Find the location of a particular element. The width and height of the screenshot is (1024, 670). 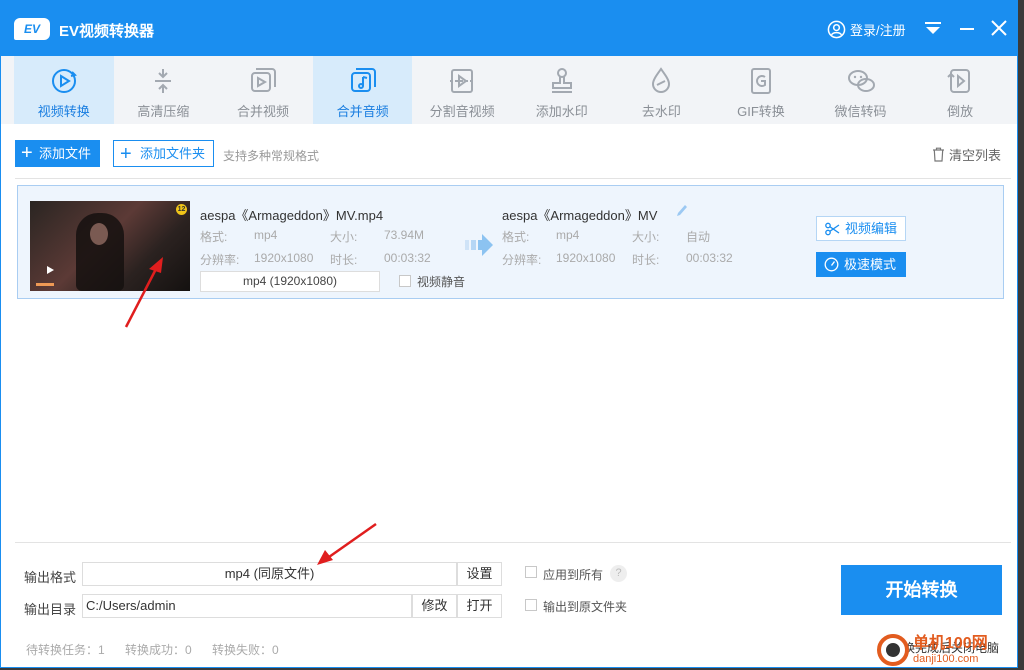

tool-gif: GIF转换 is located at coordinates (761, 90).